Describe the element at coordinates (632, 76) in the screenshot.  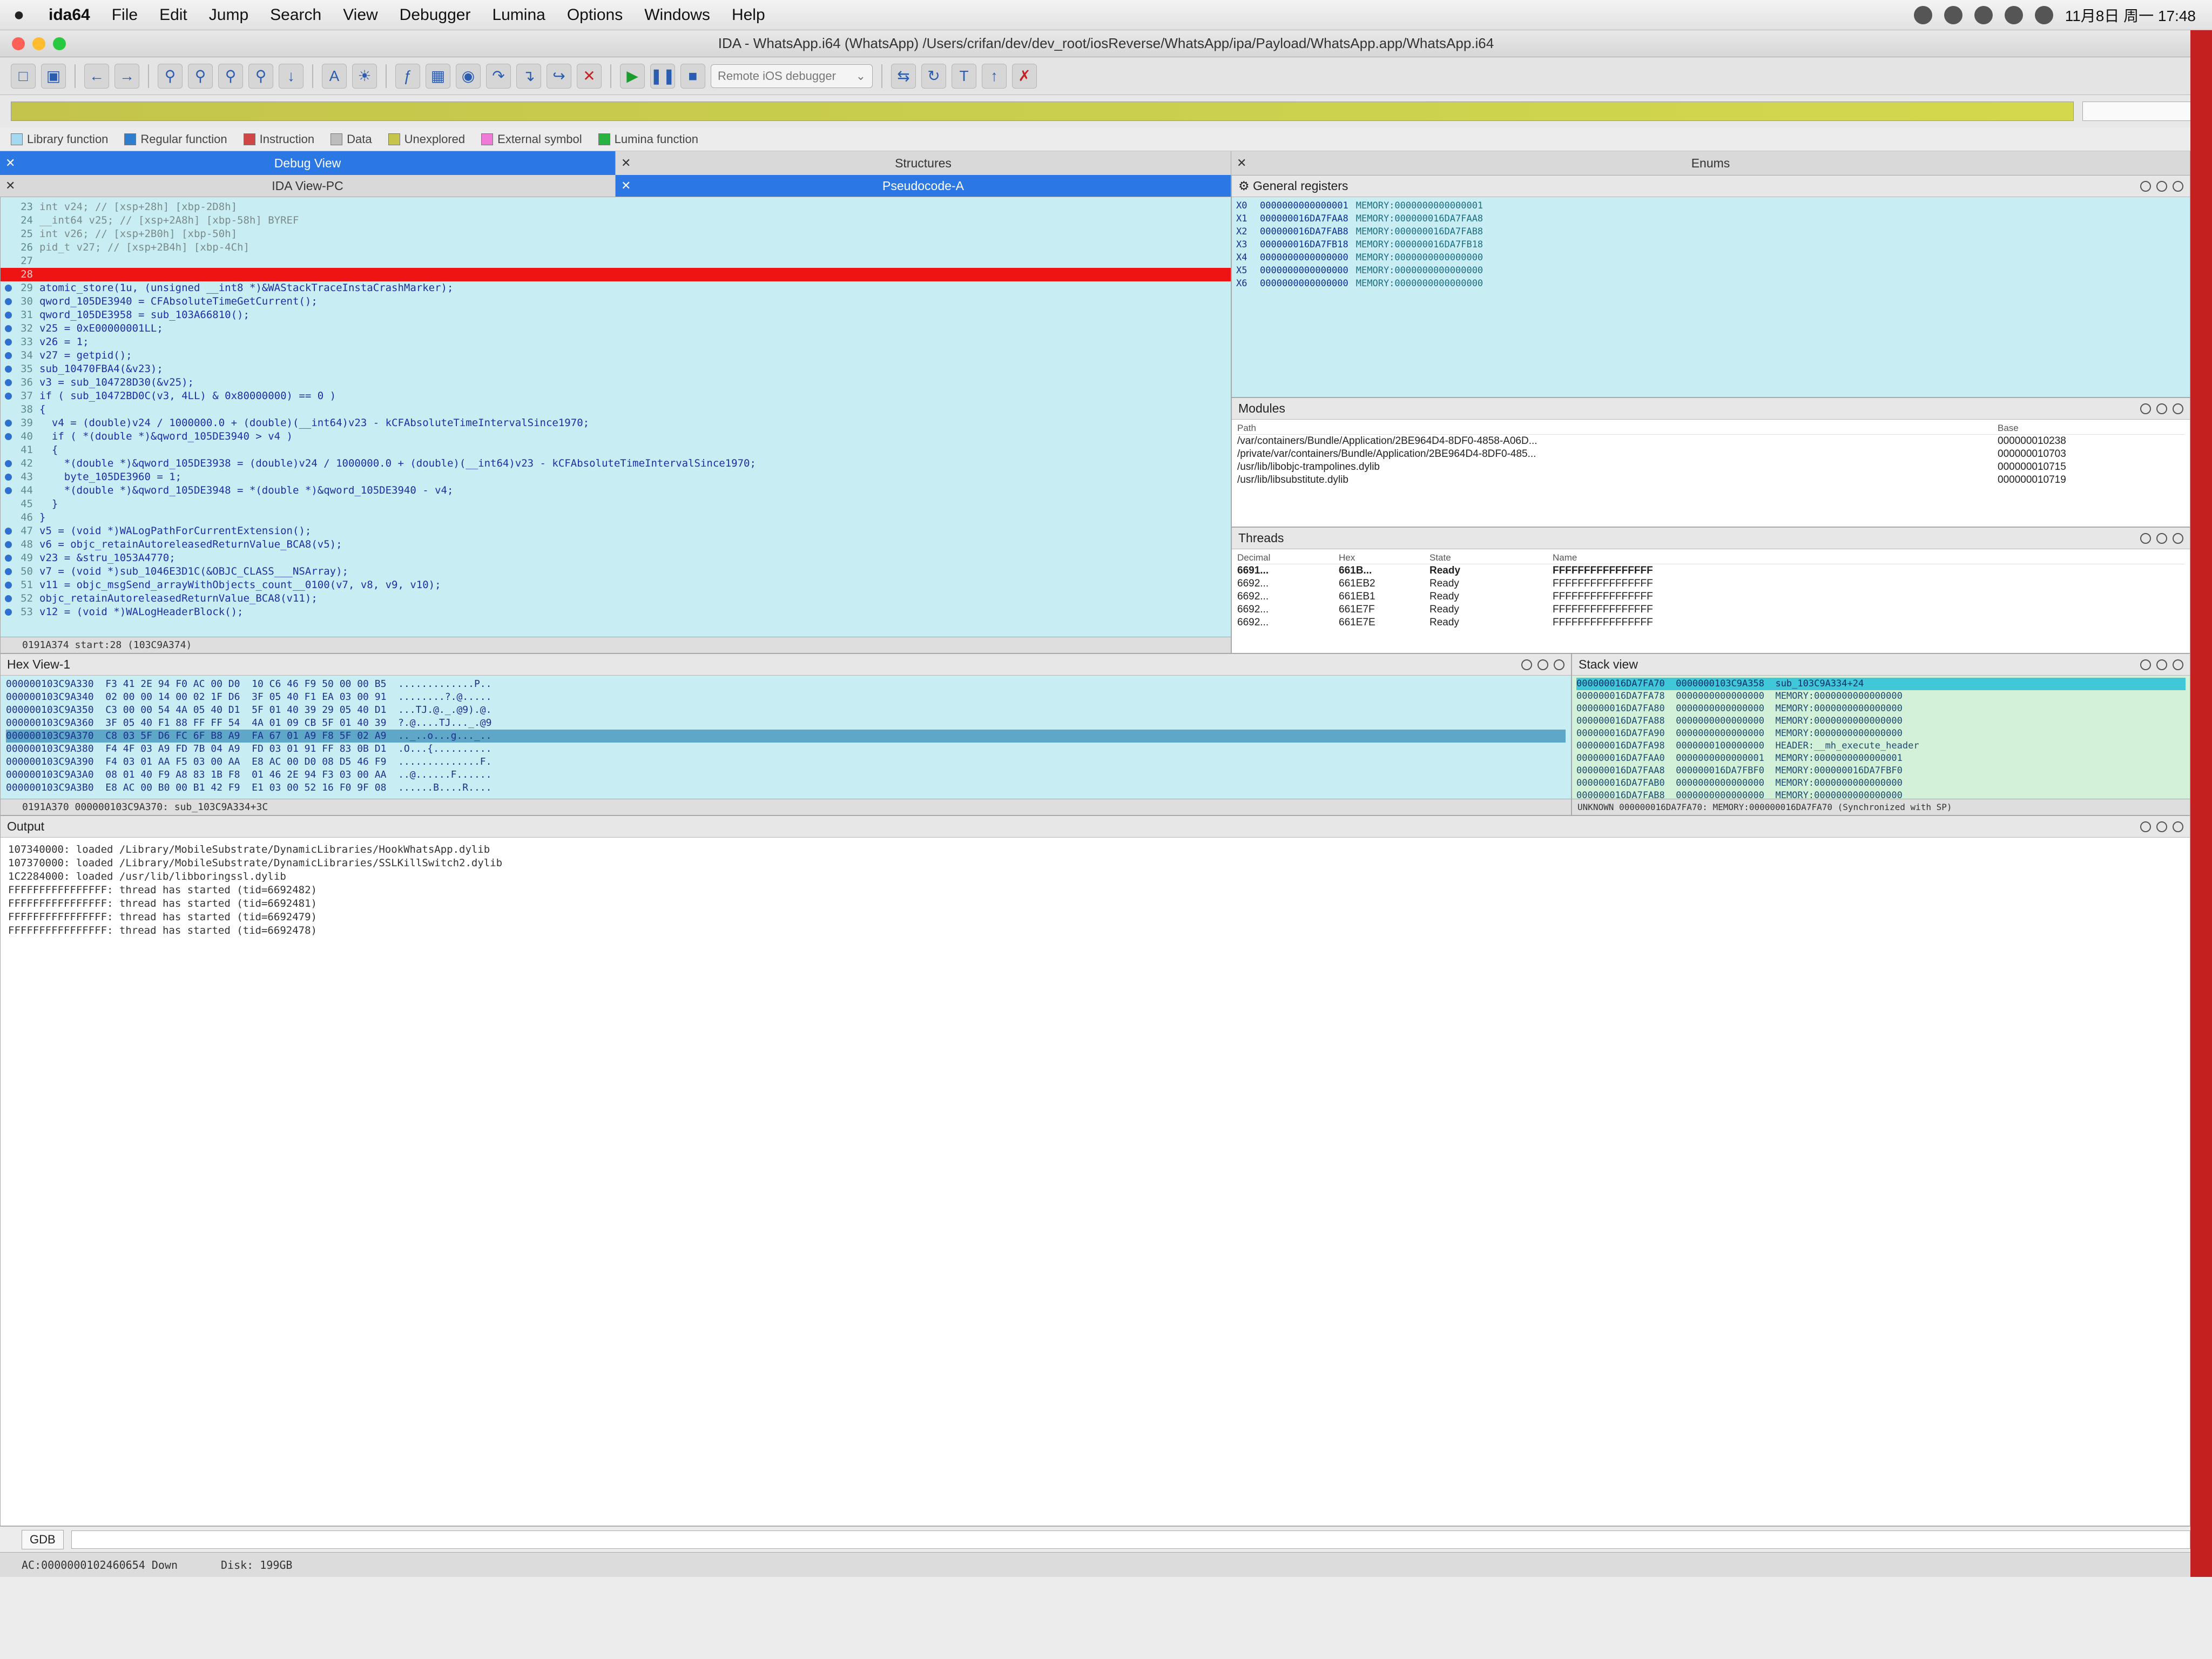
I see `start-process-icon: ▶` at that location.